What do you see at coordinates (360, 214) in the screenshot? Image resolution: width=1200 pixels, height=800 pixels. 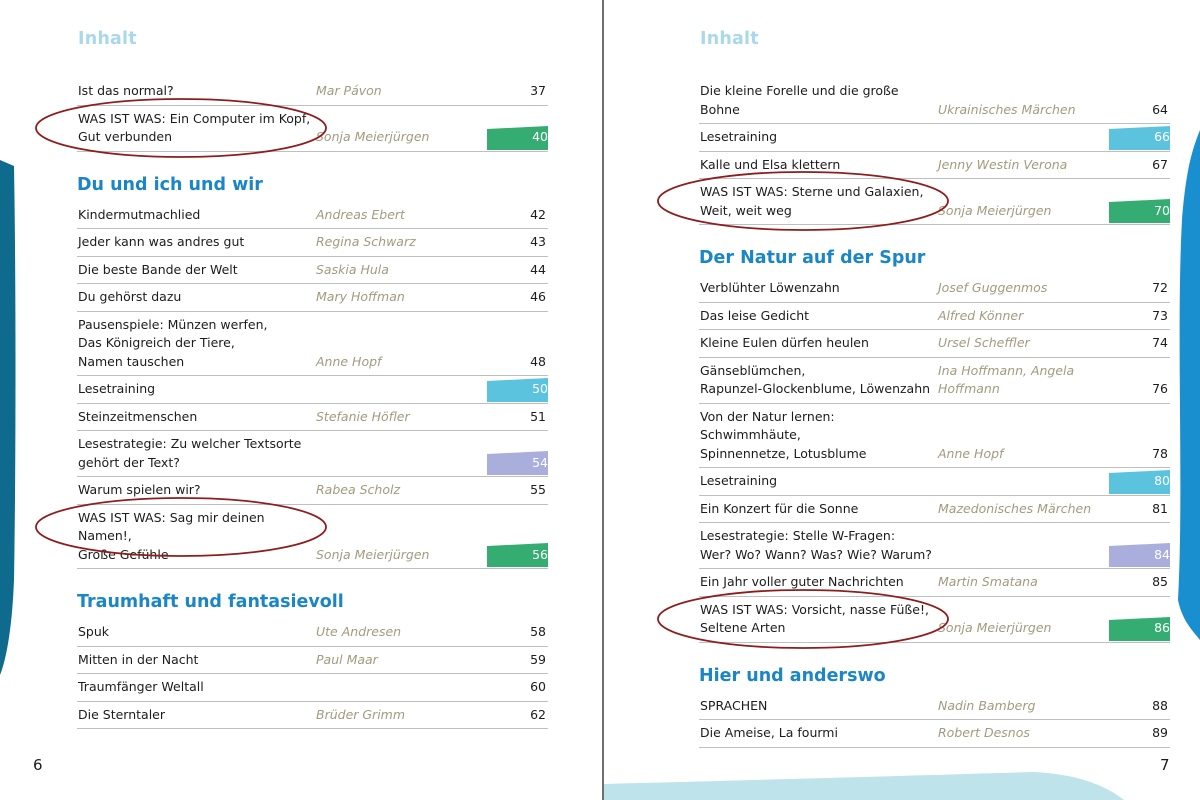 I see `entry-author: Andreas Ebert` at bounding box center [360, 214].